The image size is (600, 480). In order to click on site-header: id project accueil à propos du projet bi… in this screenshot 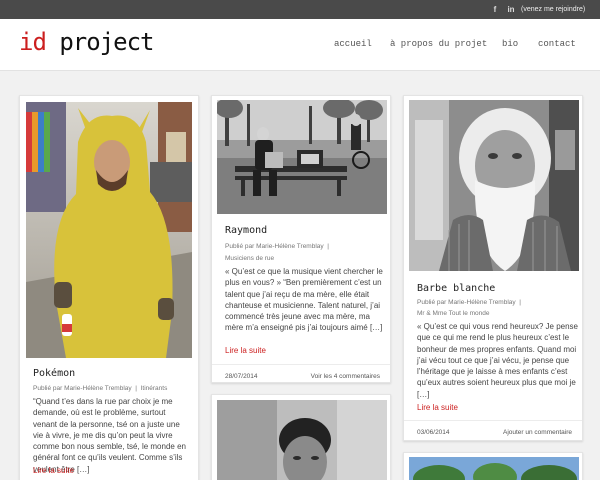, I will do `click(300, 45)`.